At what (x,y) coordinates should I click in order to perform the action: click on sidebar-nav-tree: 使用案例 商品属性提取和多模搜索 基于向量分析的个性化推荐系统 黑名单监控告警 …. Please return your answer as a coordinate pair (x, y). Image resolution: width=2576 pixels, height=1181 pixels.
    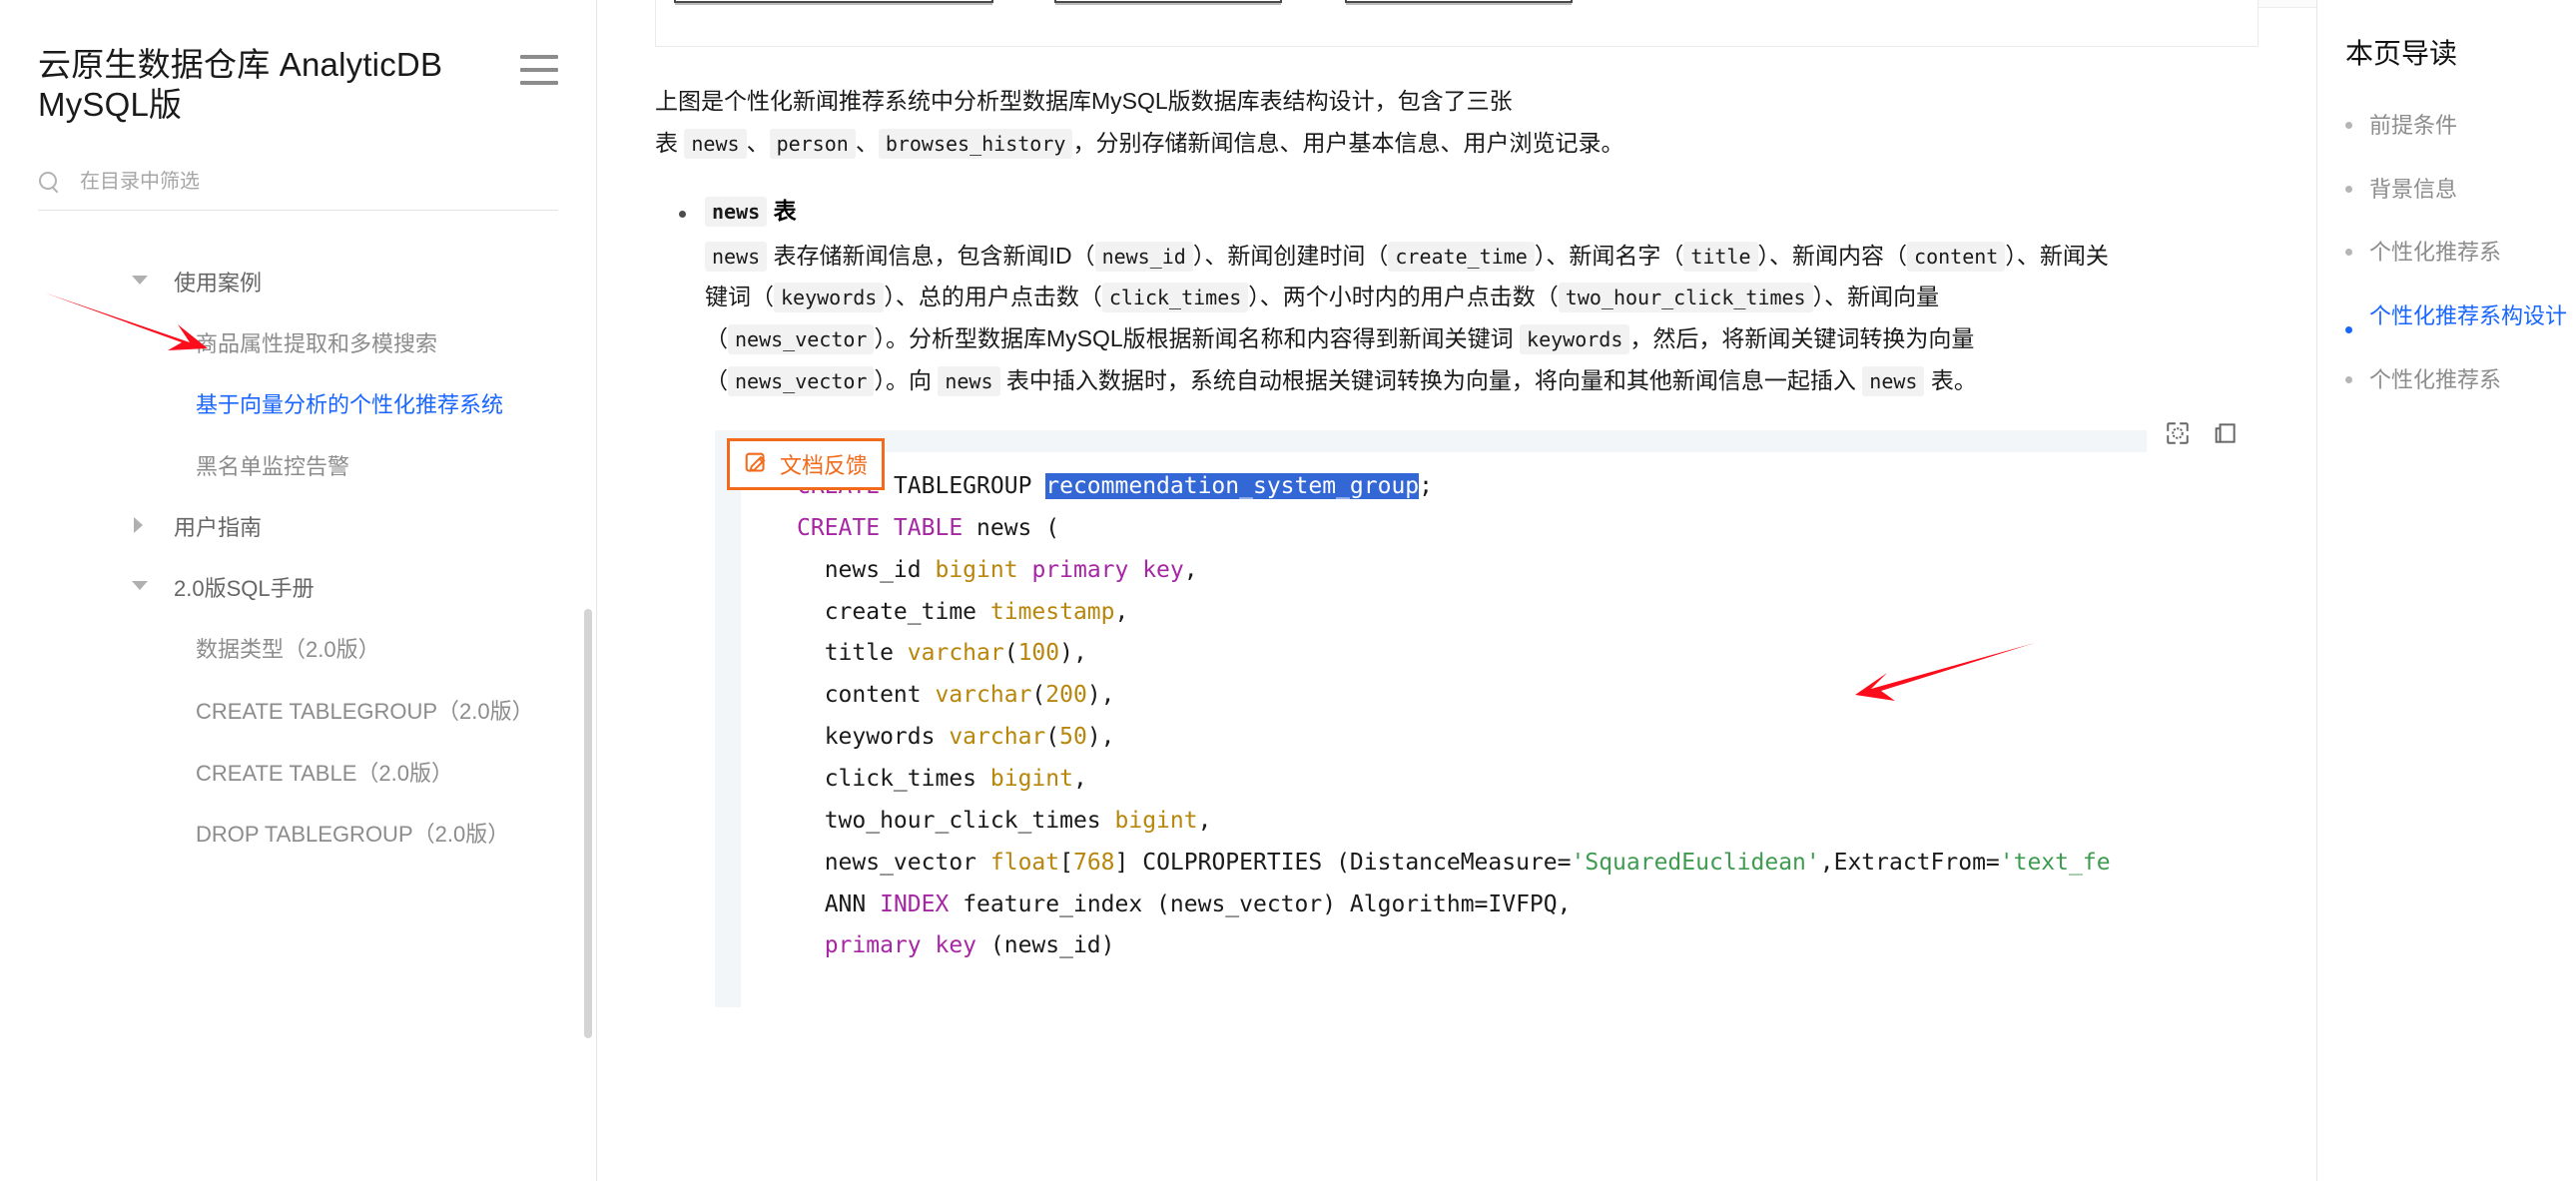
    Looking at the image, I should click on (298, 579).